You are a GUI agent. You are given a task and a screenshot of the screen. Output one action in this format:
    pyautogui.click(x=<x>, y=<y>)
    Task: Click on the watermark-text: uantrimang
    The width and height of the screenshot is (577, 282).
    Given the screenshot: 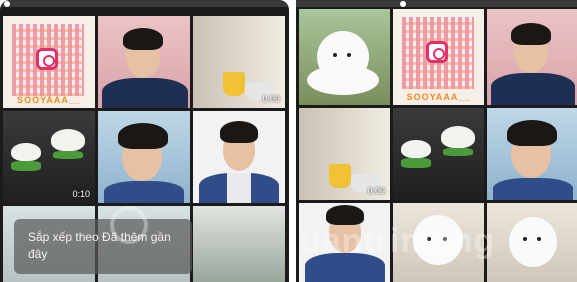 What is the action you would take?
    pyautogui.click(x=398, y=241)
    